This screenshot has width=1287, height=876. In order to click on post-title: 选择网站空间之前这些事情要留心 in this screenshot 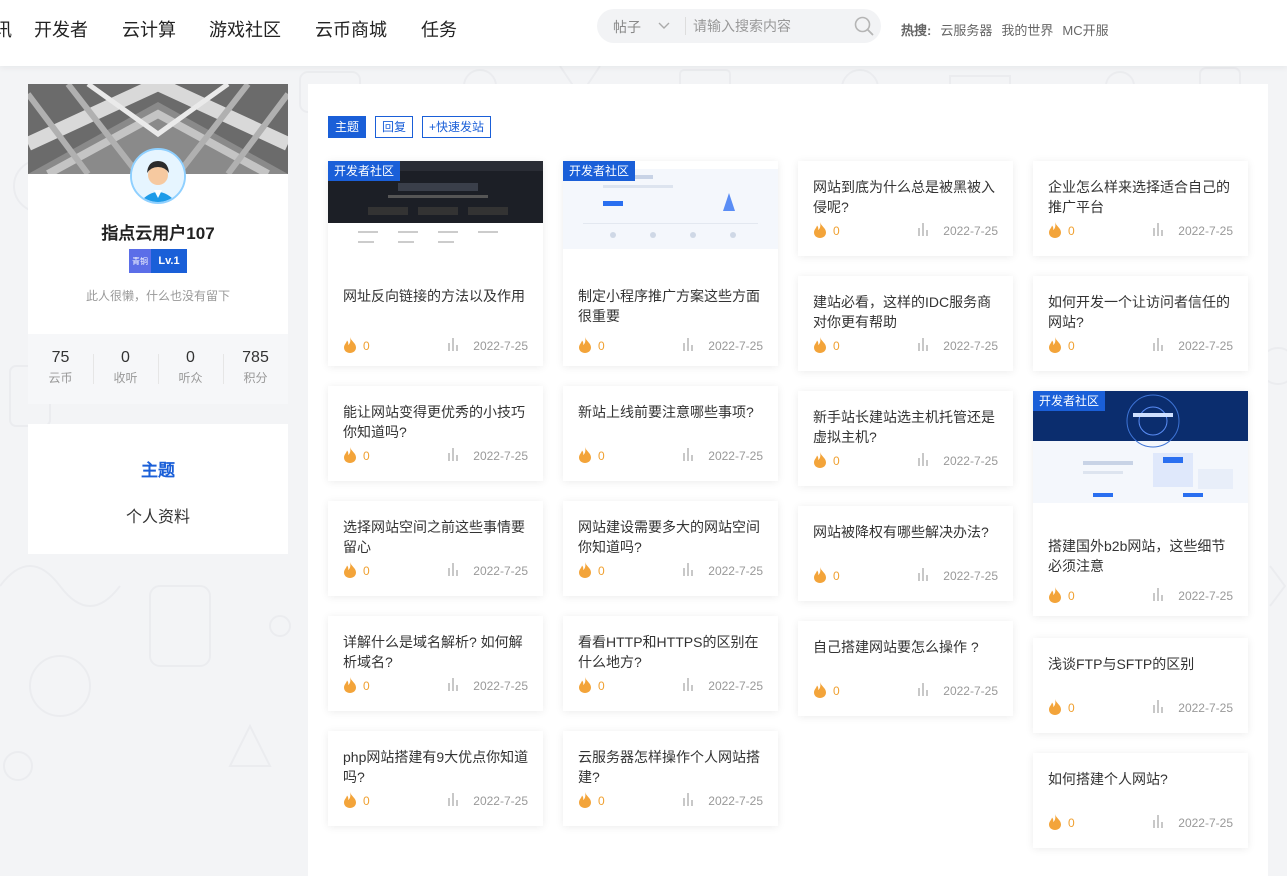, I will do `click(436, 537)`.